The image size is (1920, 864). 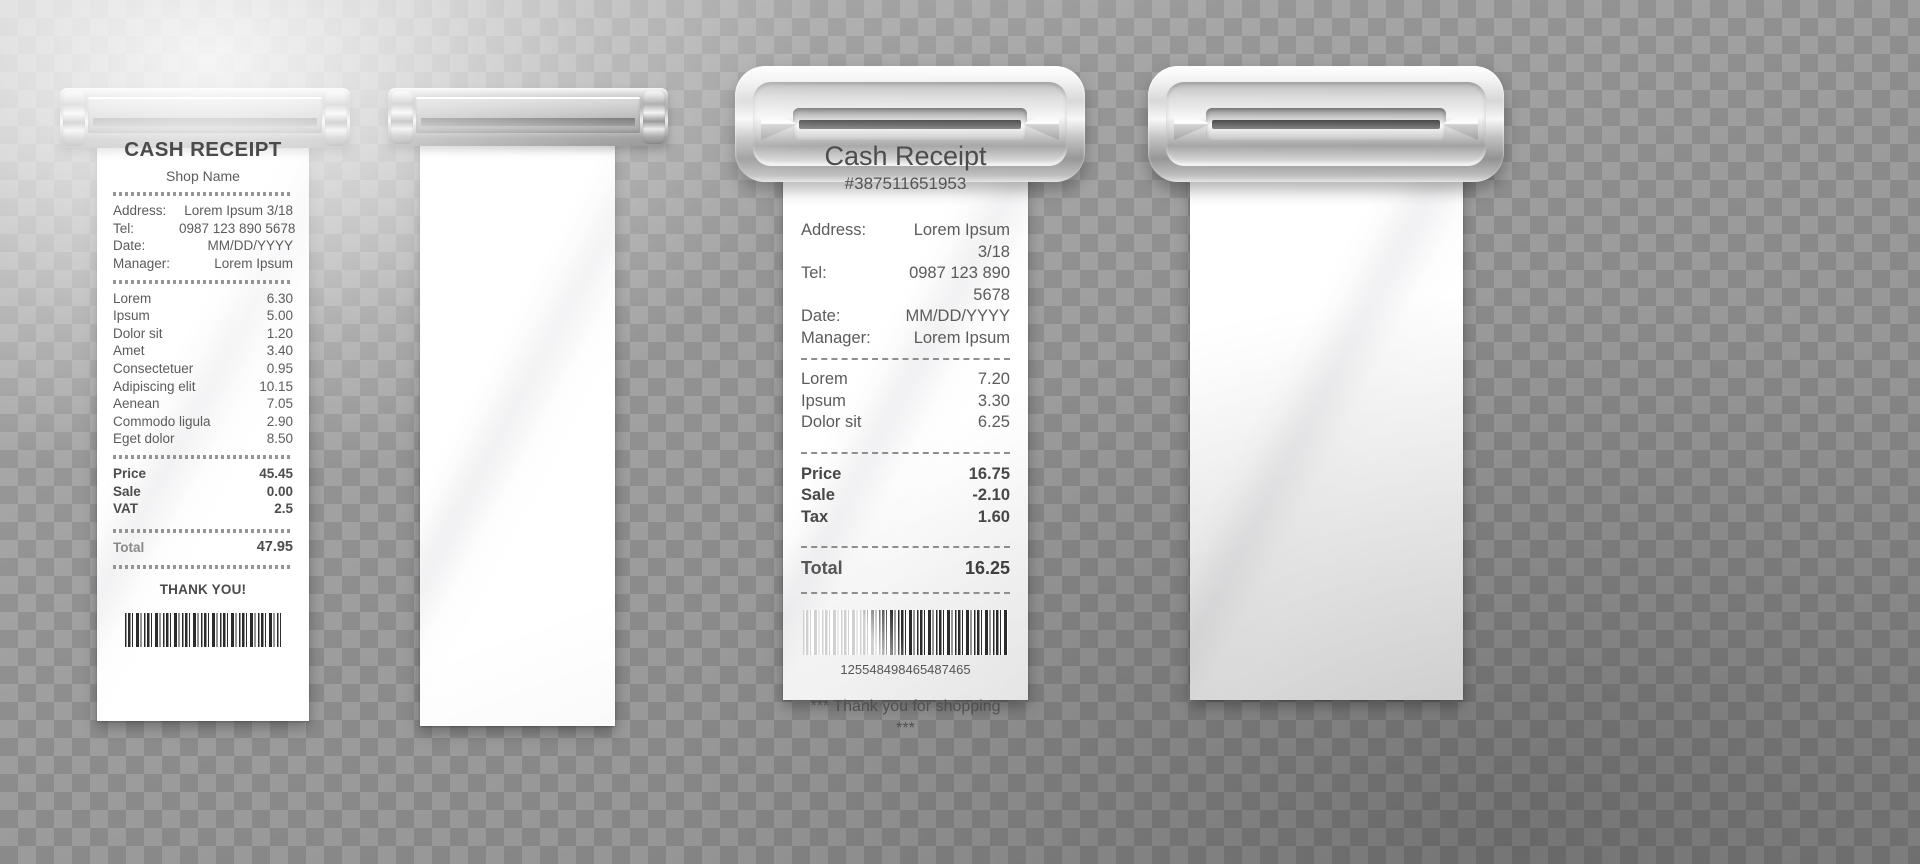 What do you see at coordinates (253, 263) in the screenshot?
I see `info-value: Lorem Ipsum` at bounding box center [253, 263].